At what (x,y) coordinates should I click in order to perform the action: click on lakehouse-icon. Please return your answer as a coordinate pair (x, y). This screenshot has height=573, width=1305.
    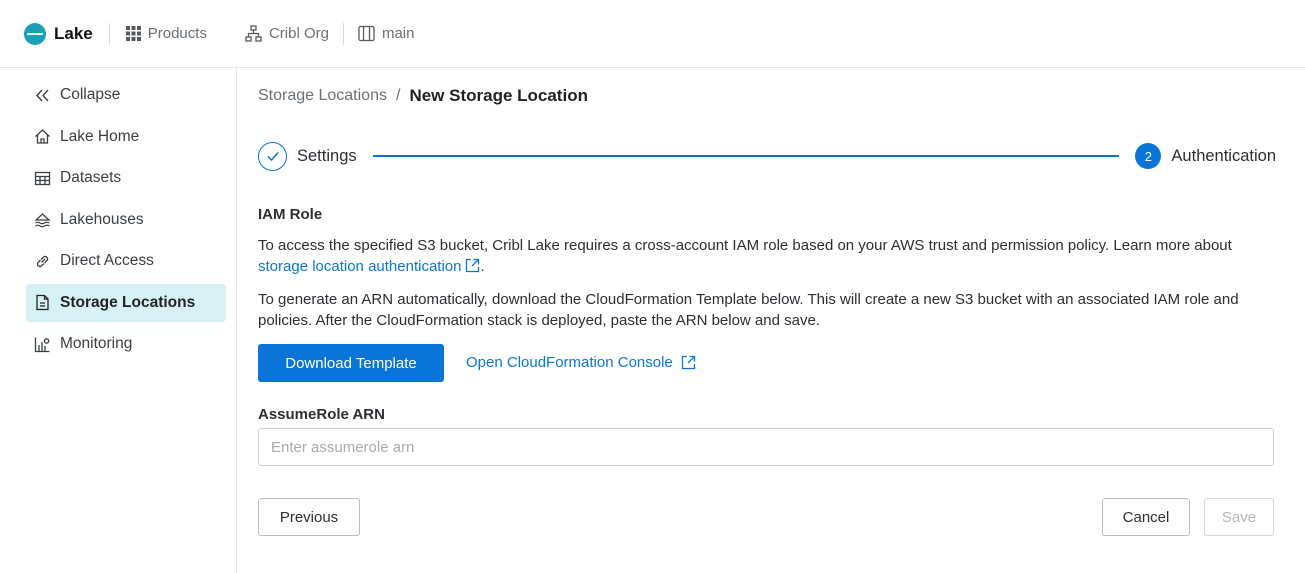
    Looking at the image, I should click on (42, 220).